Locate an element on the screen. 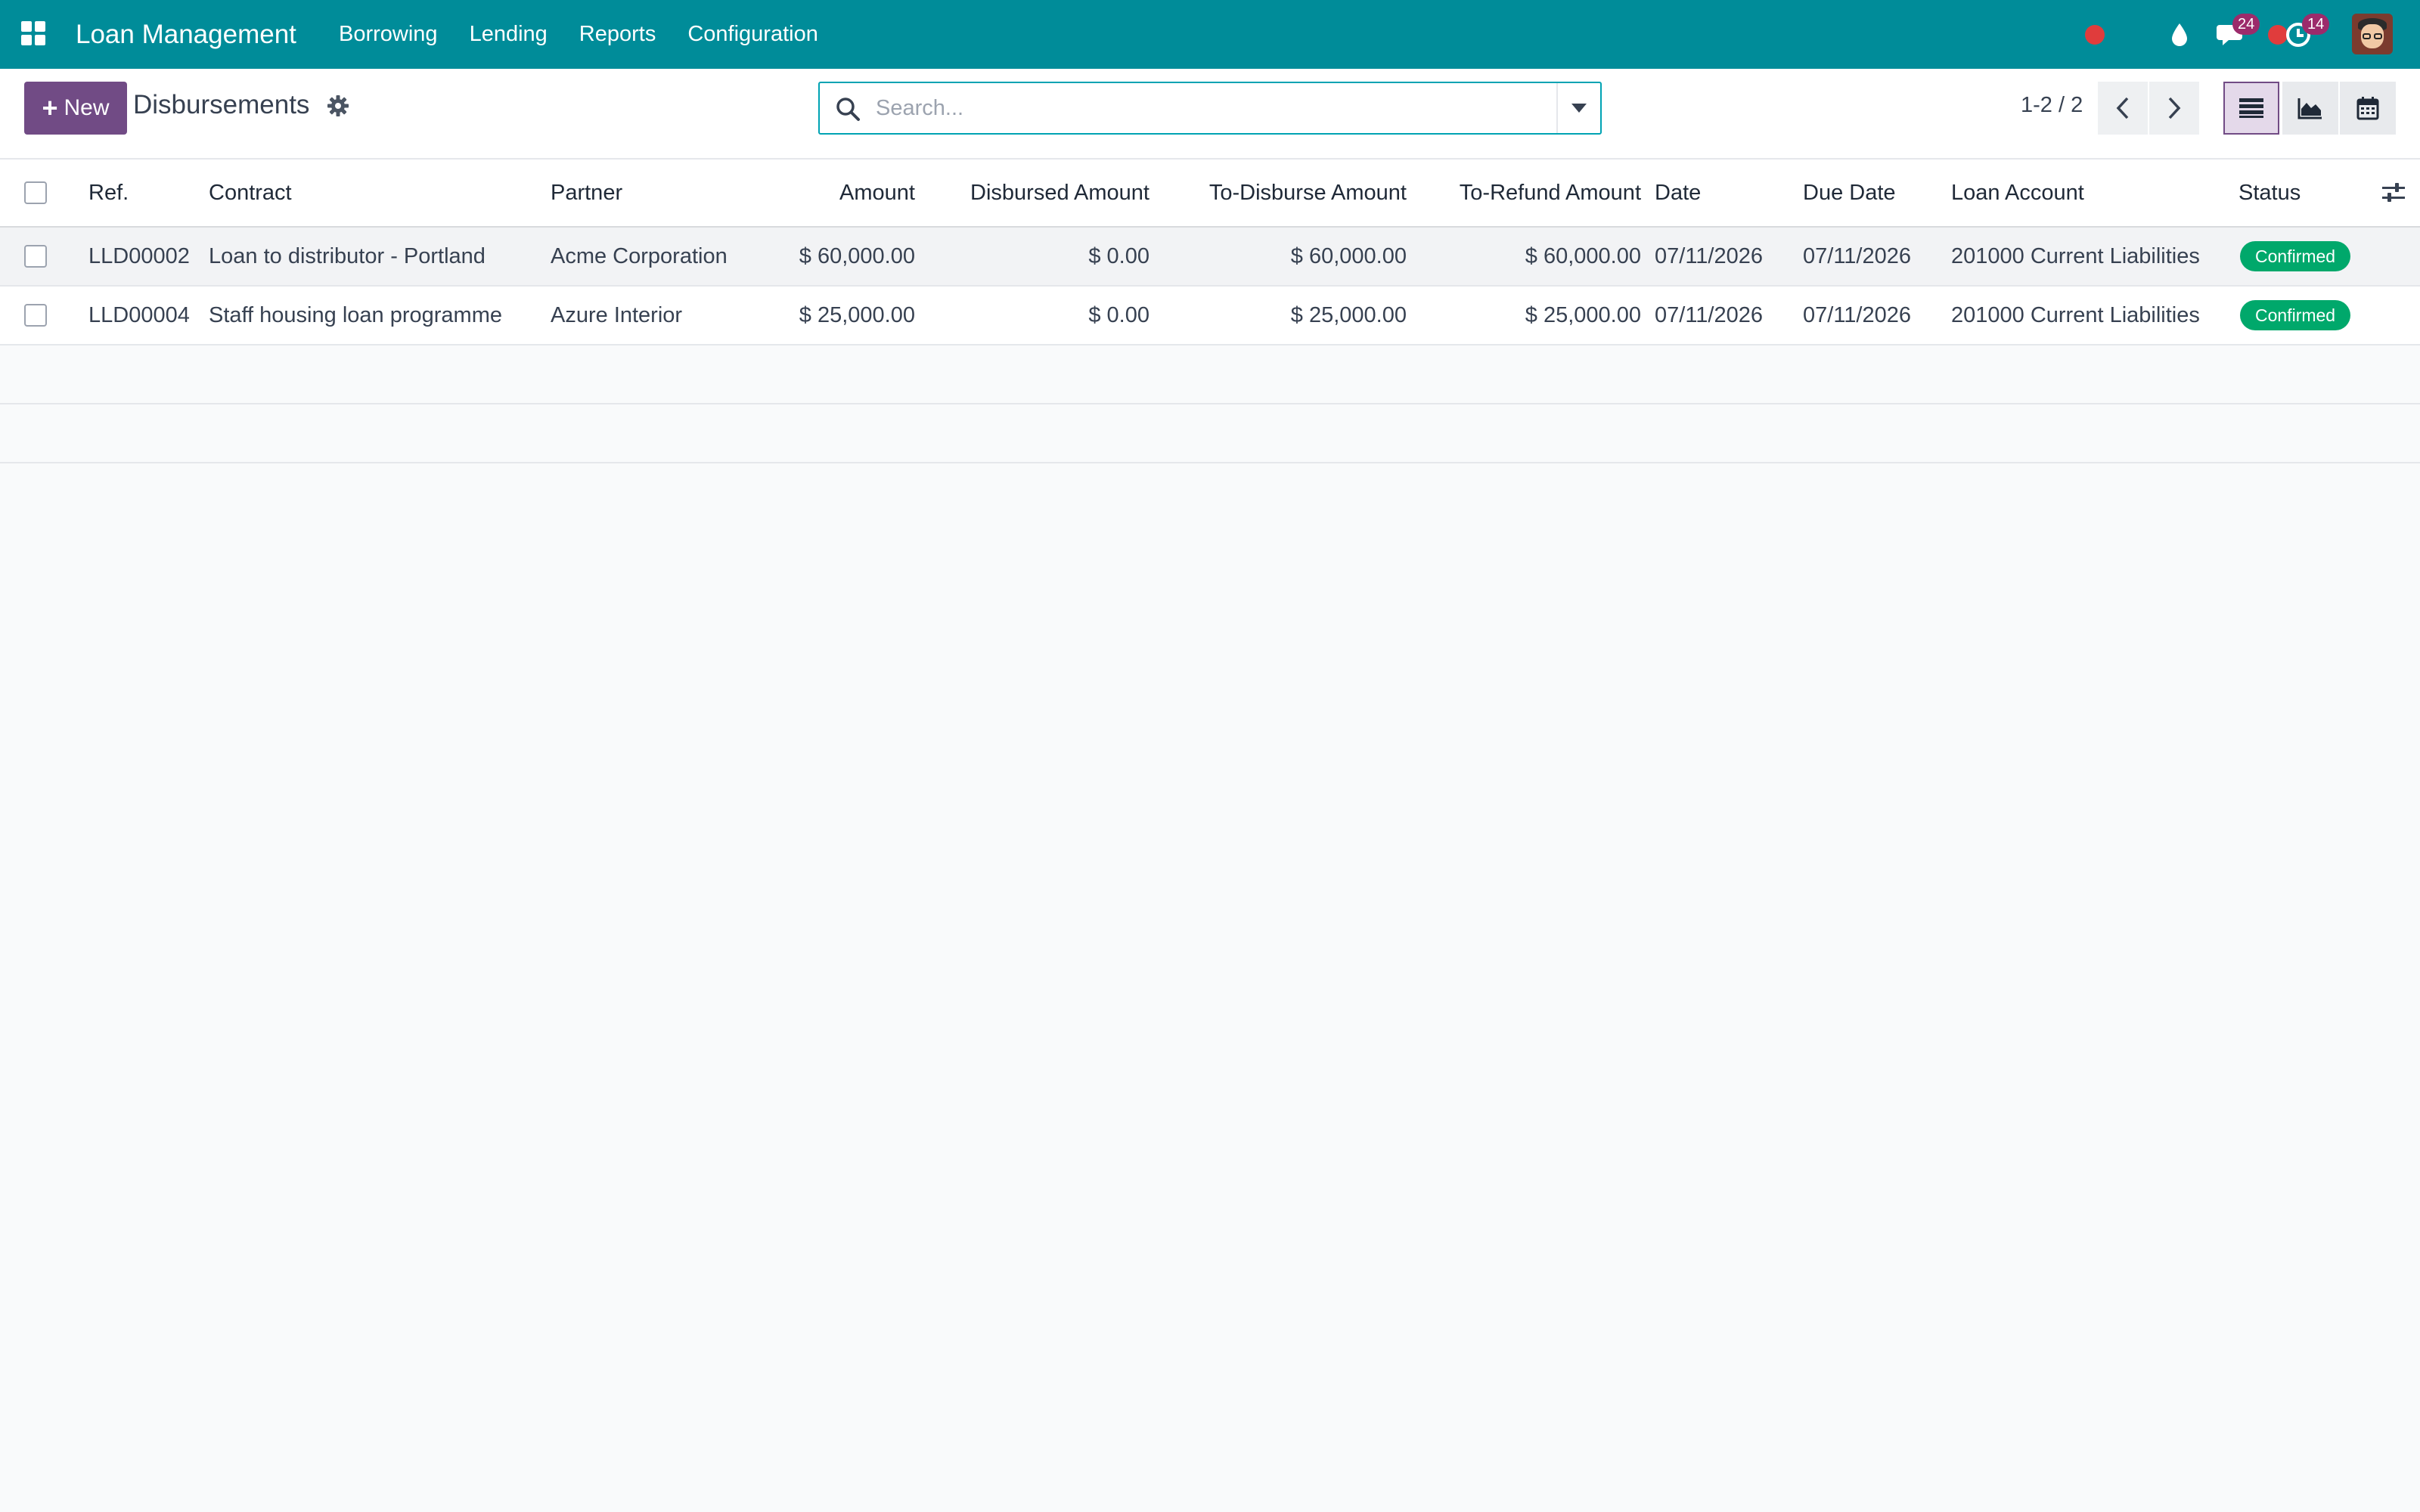  calendar-icon is located at coordinates (2367, 109).